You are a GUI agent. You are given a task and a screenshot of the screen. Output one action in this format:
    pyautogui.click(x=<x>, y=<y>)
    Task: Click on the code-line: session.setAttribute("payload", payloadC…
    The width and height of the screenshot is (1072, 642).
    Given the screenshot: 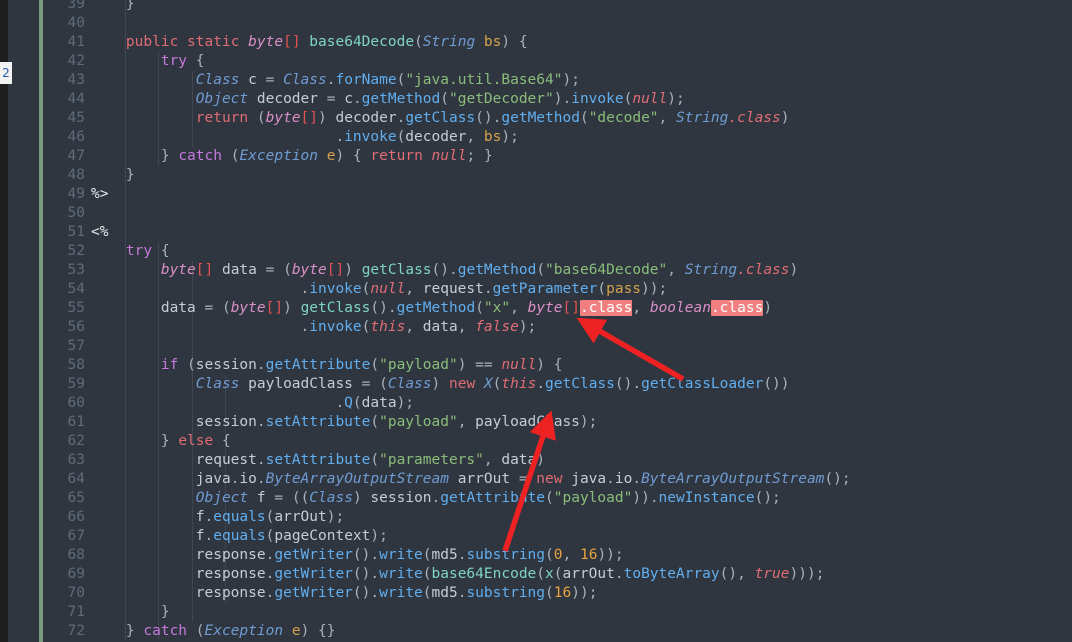 What is the action you would take?
    pyautogui.click(x=344, y=422)
    